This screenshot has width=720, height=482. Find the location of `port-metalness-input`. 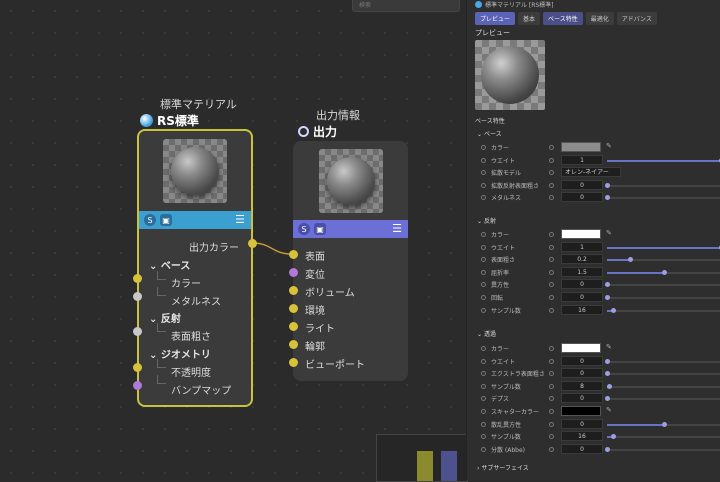

port-metalness-input is located at coordinates (137, 296).